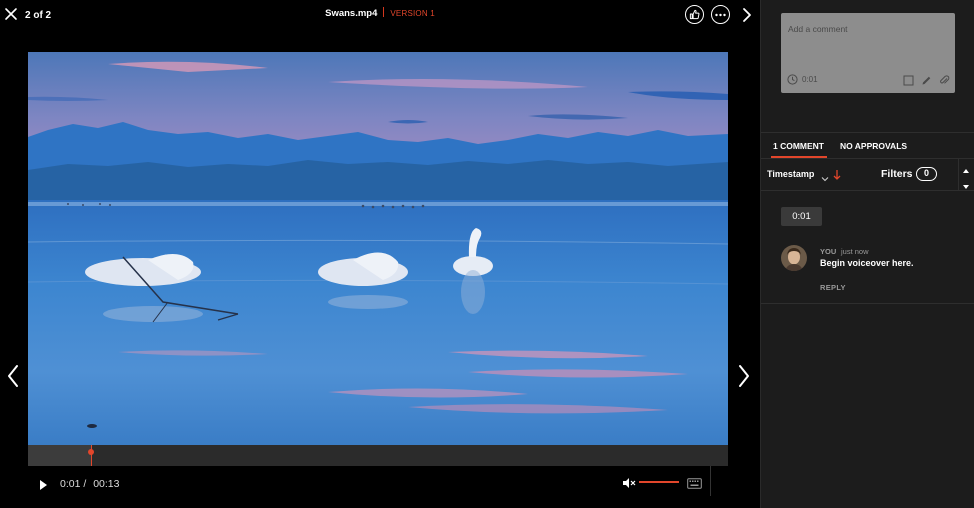 The image size is (974, 508). What do you see at coordinates (790, 174) in the screenshot?
I see `sort-dropdown: Timestamp` at bounding box center [790, 174].